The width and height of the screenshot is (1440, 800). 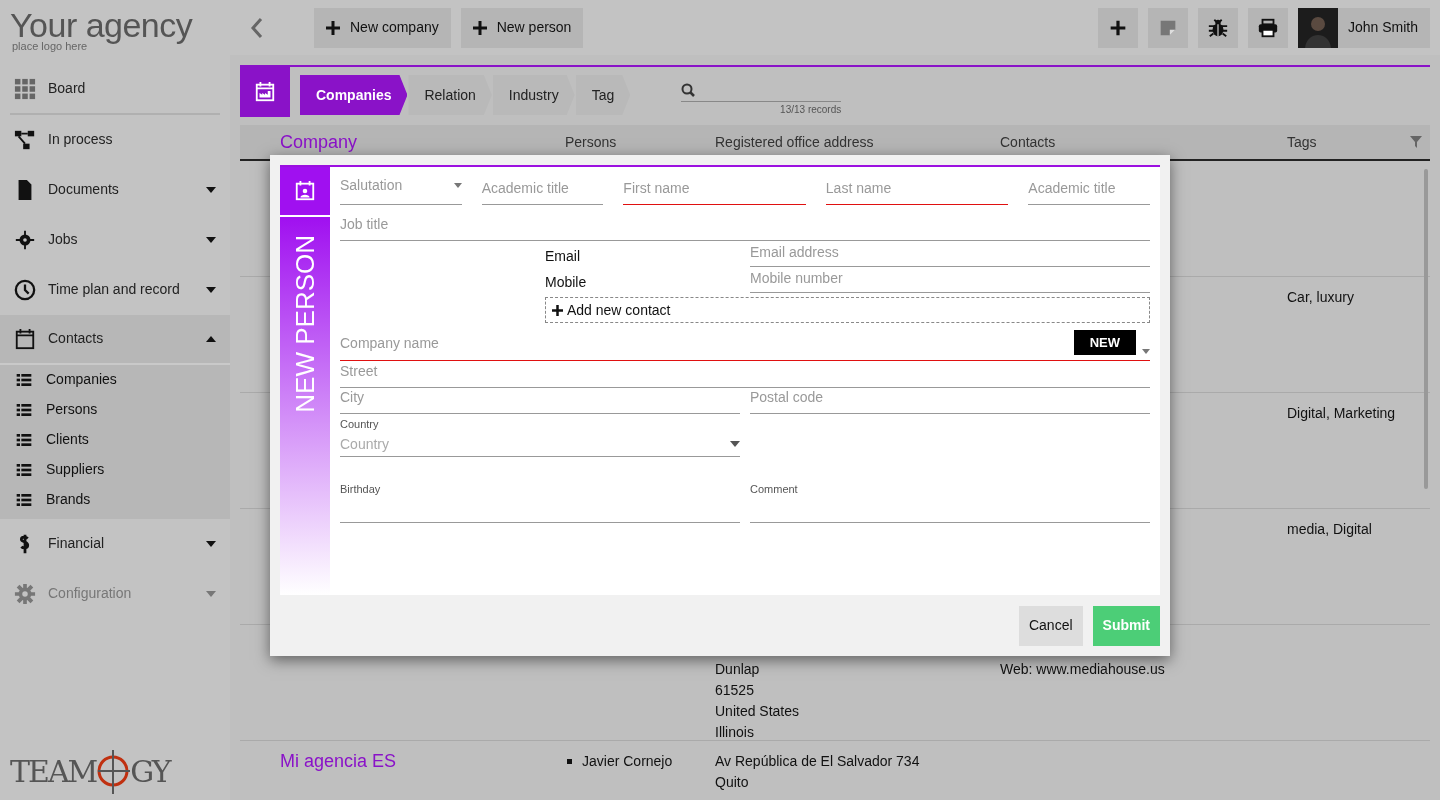 What do you see at coordinates (1117, 27) in the screenshot?
I see `add-button` at bounding box center [1117, 27].